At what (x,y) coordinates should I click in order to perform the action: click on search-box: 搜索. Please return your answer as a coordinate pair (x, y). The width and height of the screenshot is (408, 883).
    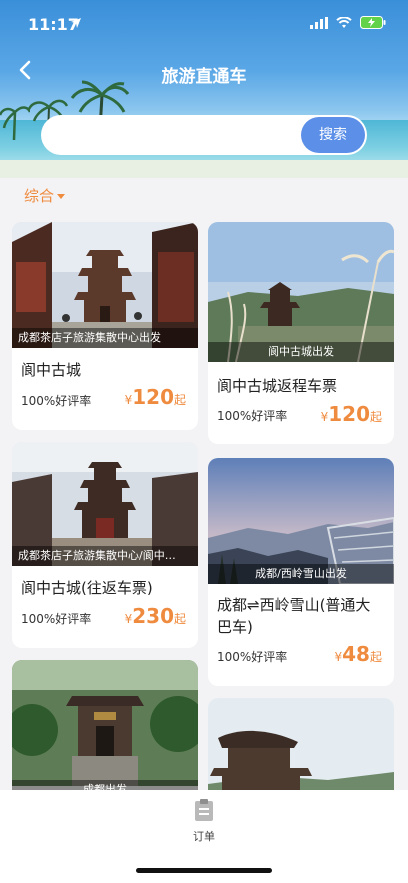
    Looking at the image, I should click on (204, 135).